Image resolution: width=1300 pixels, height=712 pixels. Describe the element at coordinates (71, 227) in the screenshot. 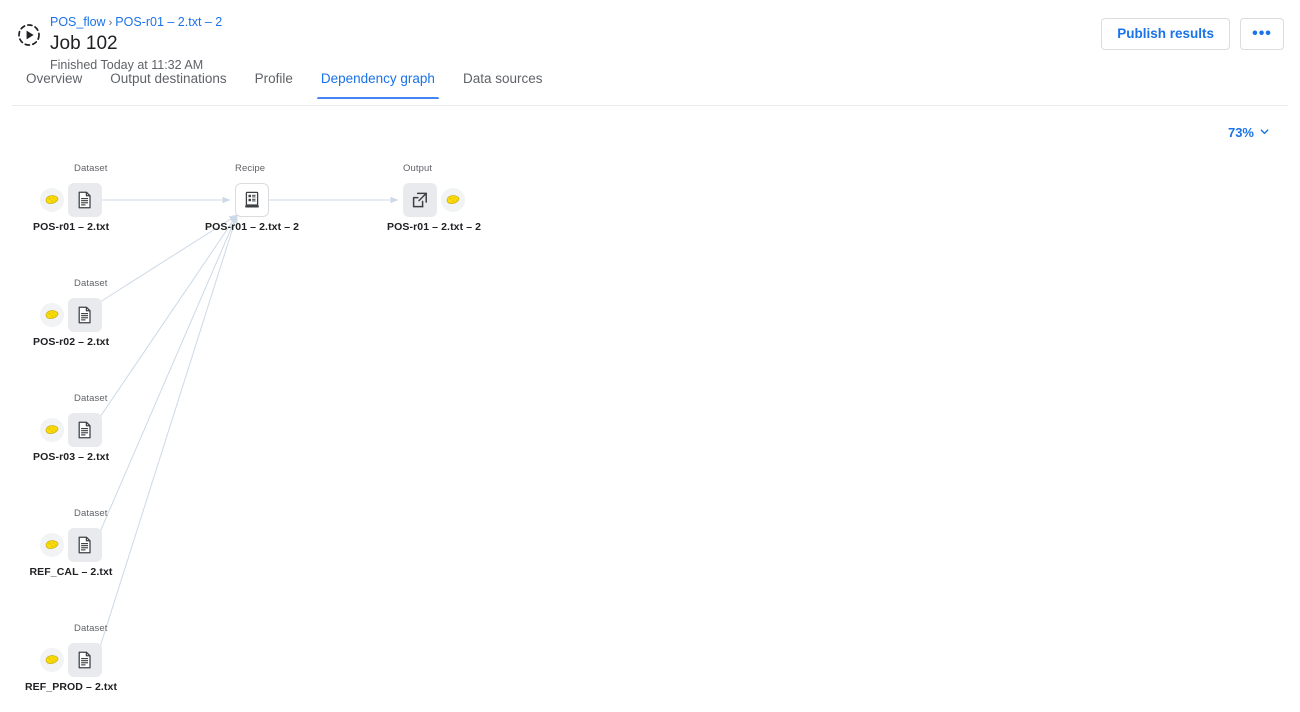

I see `node-name-label: POS-r01 – 2.txt` at that location.